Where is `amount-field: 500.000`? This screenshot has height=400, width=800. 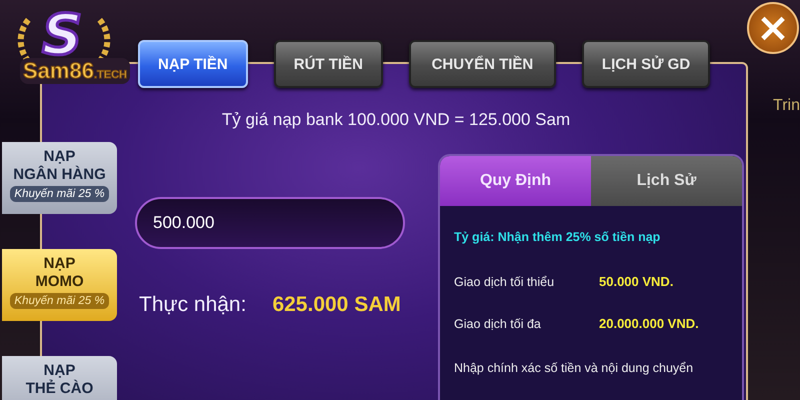
amount-field: 500.000 is located at coordinates (270, 223).